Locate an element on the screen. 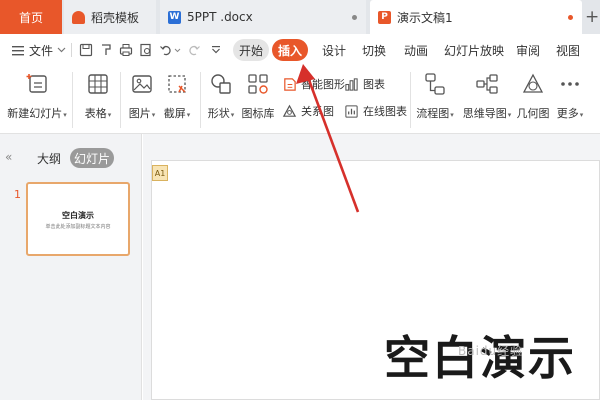  undo-dropdown-icon is located at coordinates (177, 50).